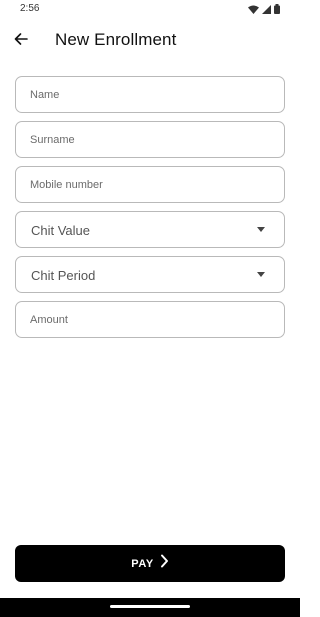  I want to click on system-nav-bar, so click(150, 607).